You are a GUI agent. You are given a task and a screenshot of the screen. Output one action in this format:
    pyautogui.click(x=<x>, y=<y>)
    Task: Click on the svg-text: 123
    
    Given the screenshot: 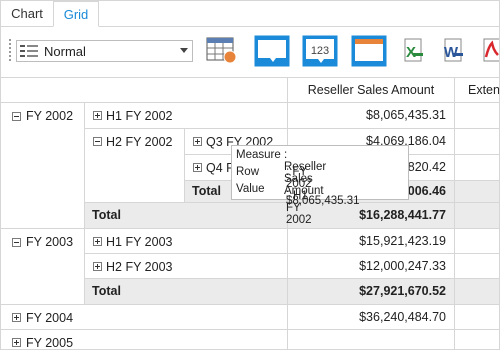 What is the action you would take?
    pyautogui.click(x=320, y=51)
    